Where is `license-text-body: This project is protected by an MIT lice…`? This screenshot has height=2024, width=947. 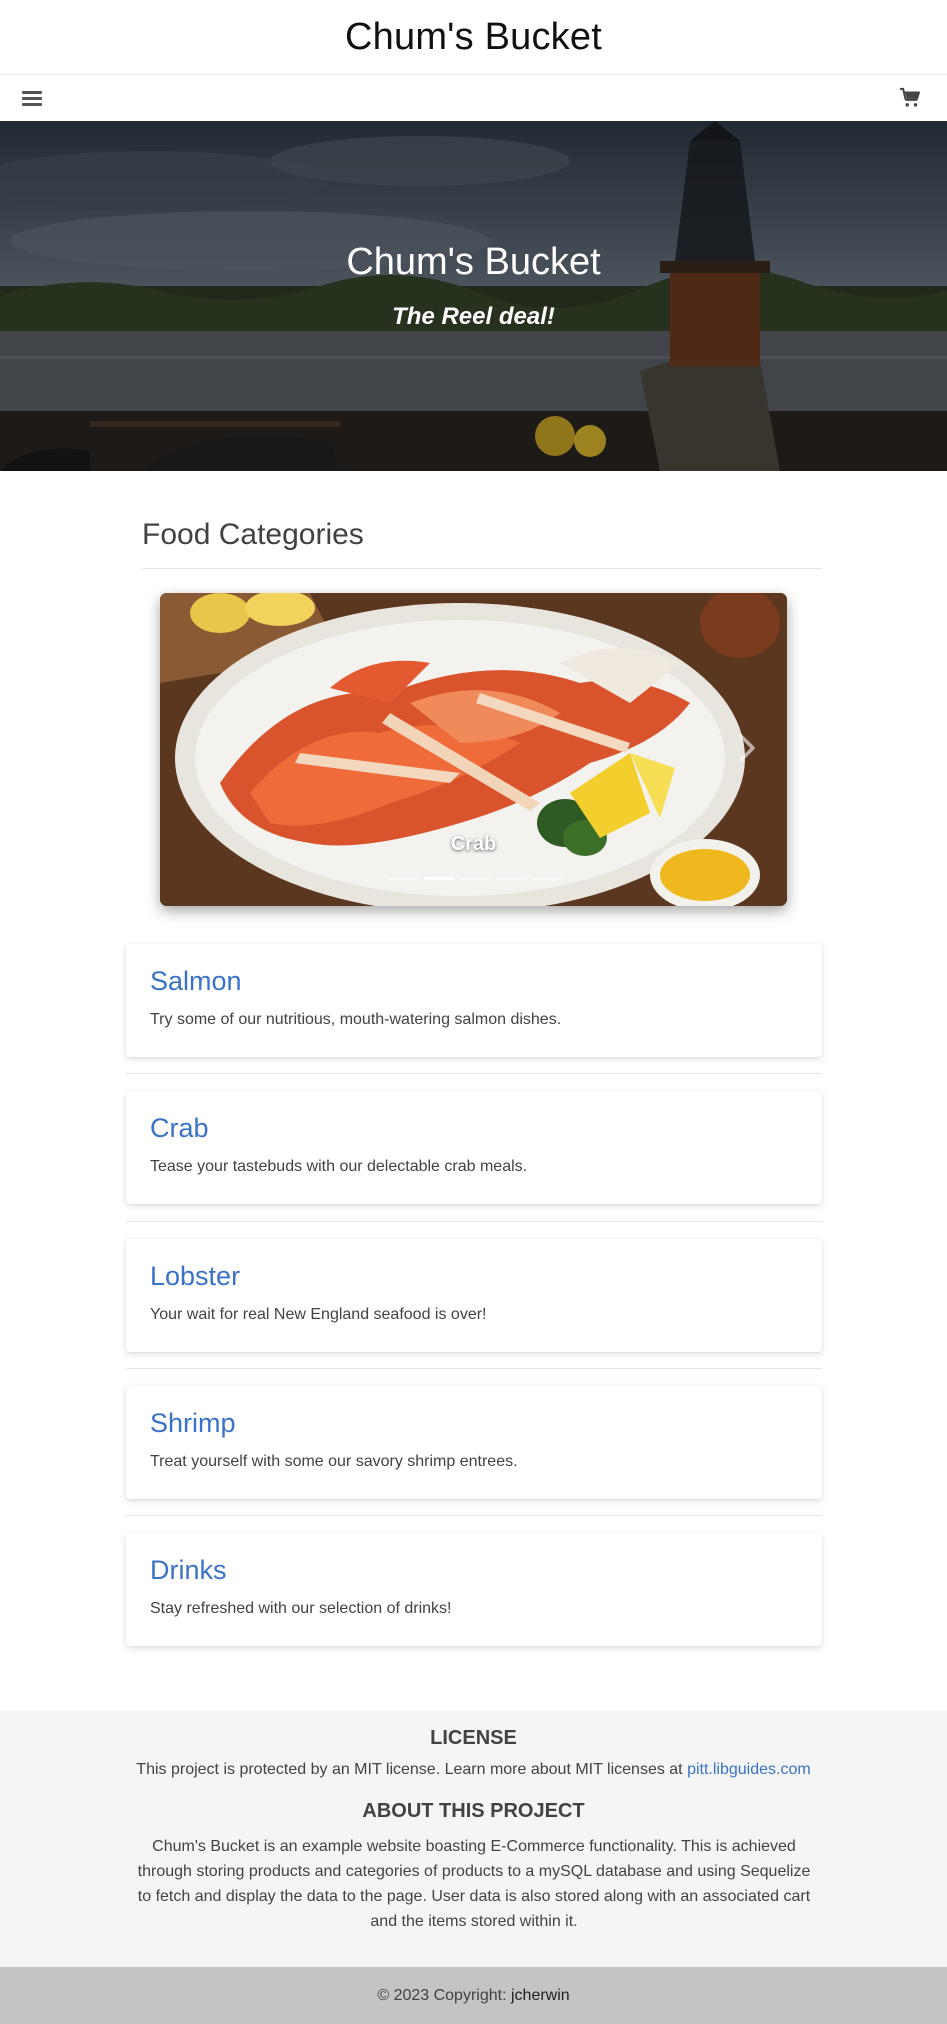
license-text-body: This project is protected by an MIT lice… is located at coordinates (409, 1769).